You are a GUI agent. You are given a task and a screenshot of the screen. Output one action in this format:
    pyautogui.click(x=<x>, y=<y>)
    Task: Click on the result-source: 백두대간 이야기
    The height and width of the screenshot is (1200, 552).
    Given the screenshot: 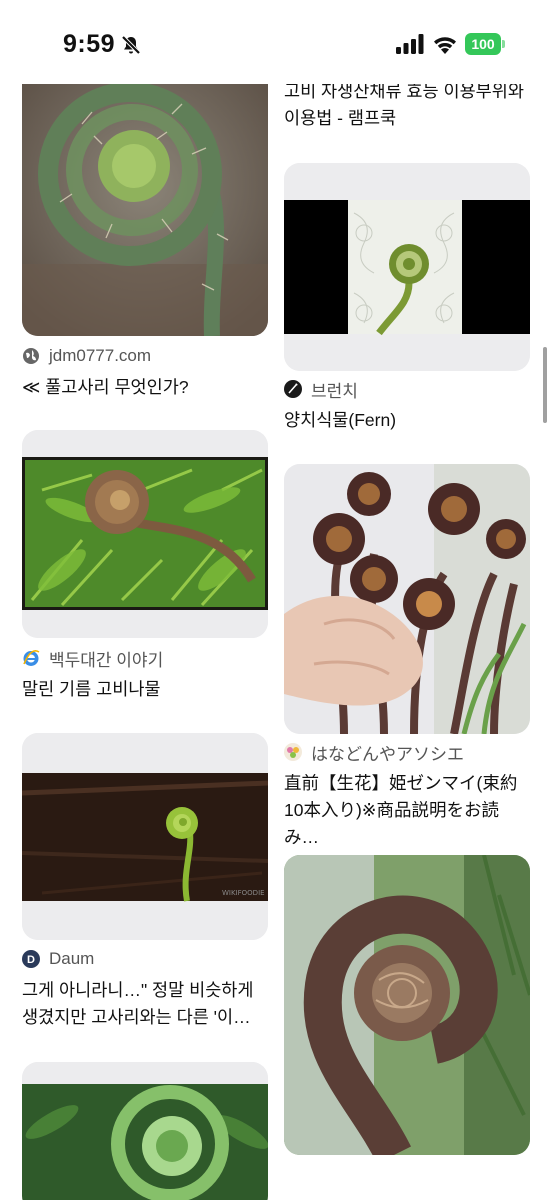 What is the action you would take?
    pyautogui.click(x=92, y=658)
    